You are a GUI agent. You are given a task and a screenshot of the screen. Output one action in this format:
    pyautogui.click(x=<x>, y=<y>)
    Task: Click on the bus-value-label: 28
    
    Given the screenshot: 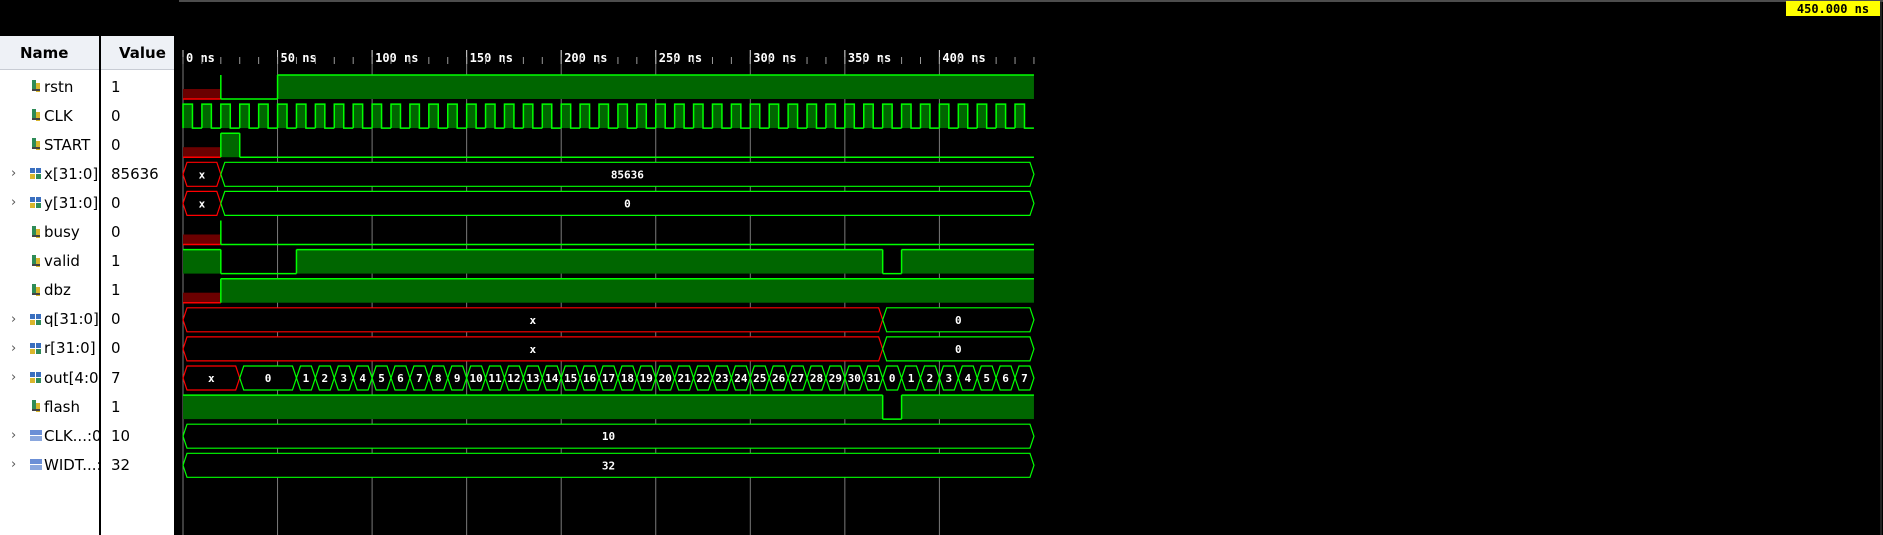 What is the action you would take?
    pyautogui.click(x=816, y=378)
    